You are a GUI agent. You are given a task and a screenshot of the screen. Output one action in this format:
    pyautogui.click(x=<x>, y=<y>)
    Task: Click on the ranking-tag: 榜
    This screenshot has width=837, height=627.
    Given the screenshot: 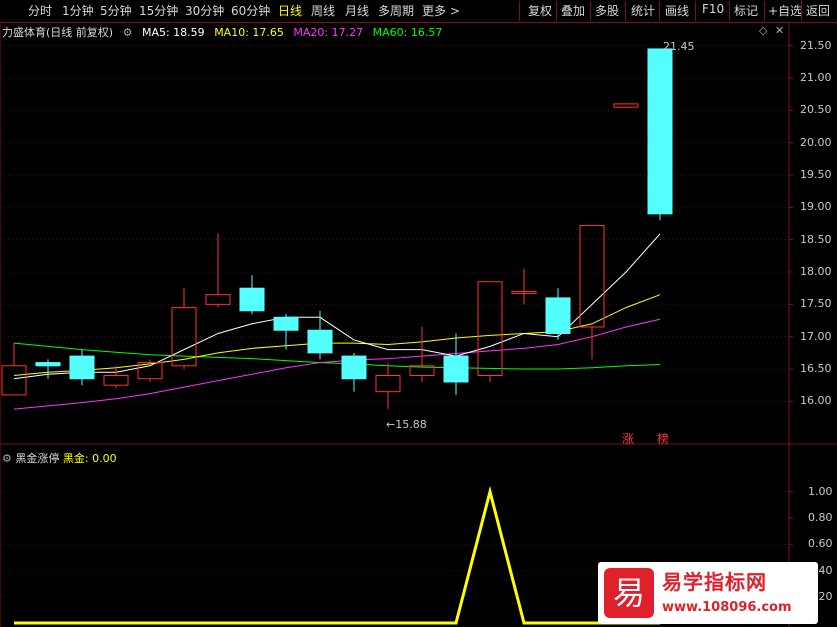 What is the action you would take?
    pyautogui.click(x=663, y=439)
    